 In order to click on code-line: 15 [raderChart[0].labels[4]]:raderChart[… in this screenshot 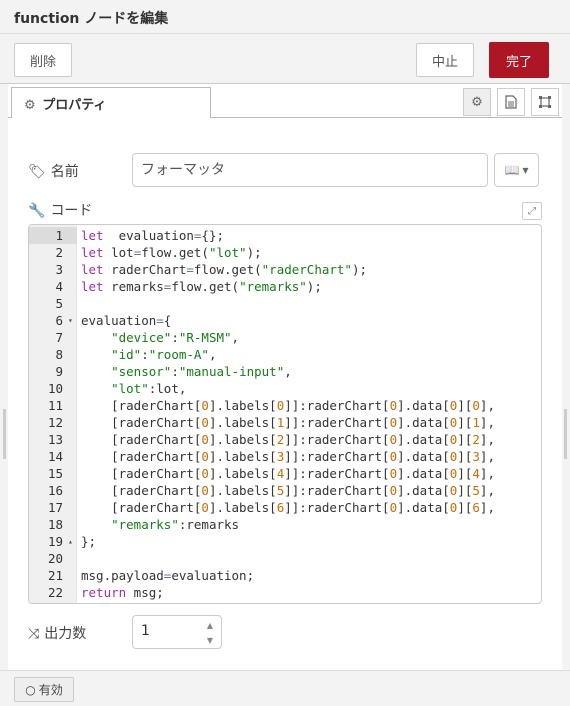, I will do `click(285, 473)`.